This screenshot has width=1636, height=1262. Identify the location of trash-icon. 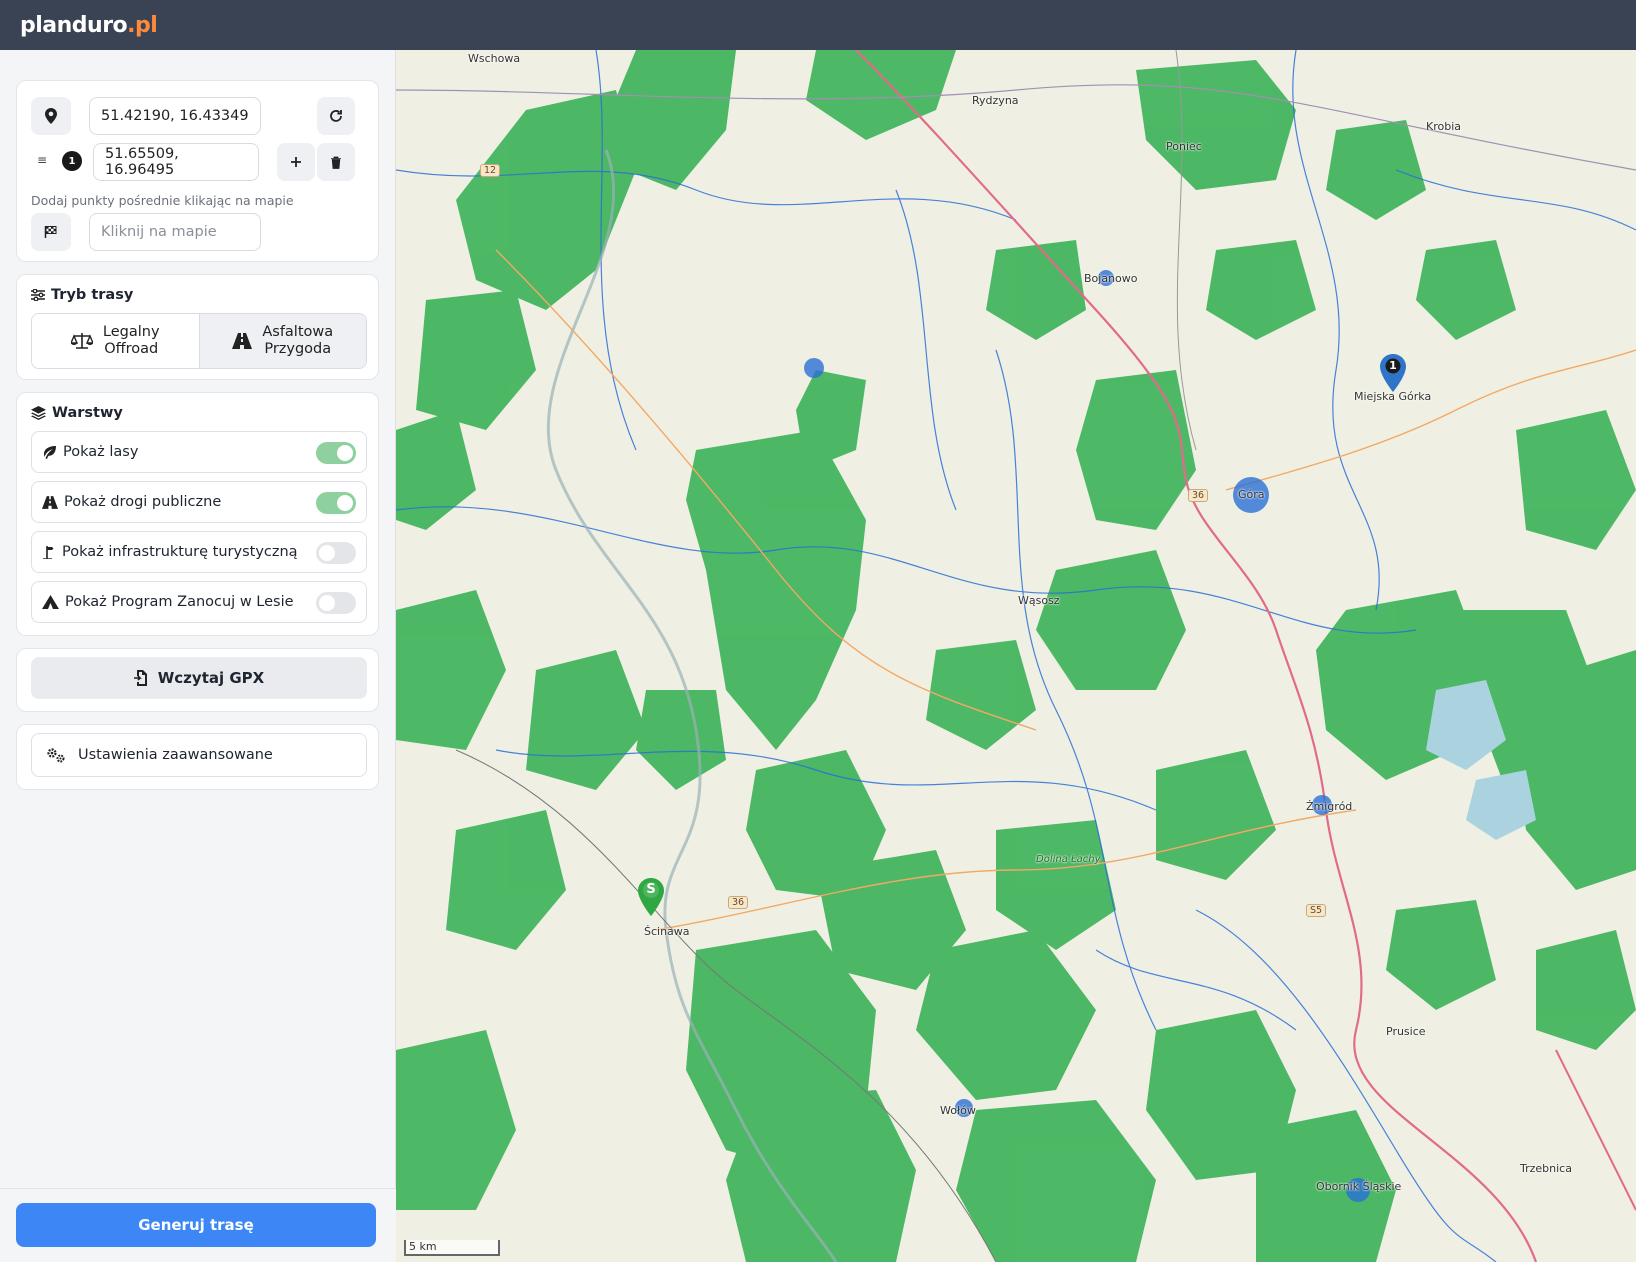
(336, 162).